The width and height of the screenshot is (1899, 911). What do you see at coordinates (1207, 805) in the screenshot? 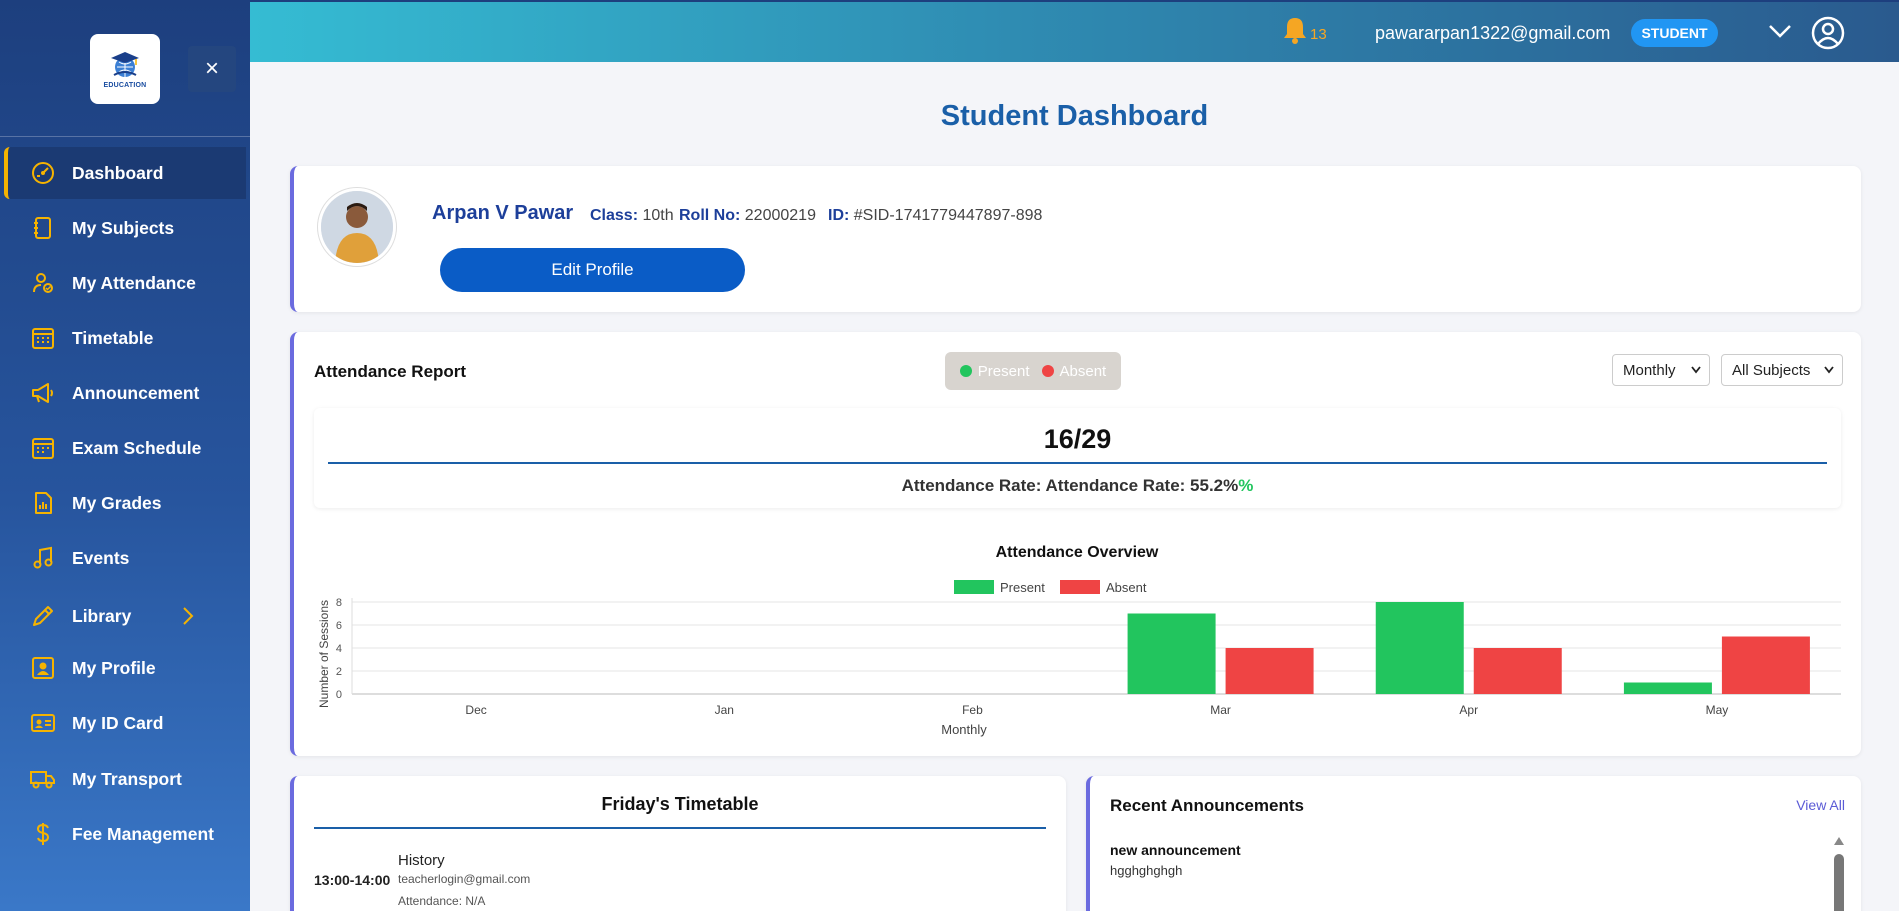
I see `announcements-title: Recent Announcements` at bounding box center [1207, 805].